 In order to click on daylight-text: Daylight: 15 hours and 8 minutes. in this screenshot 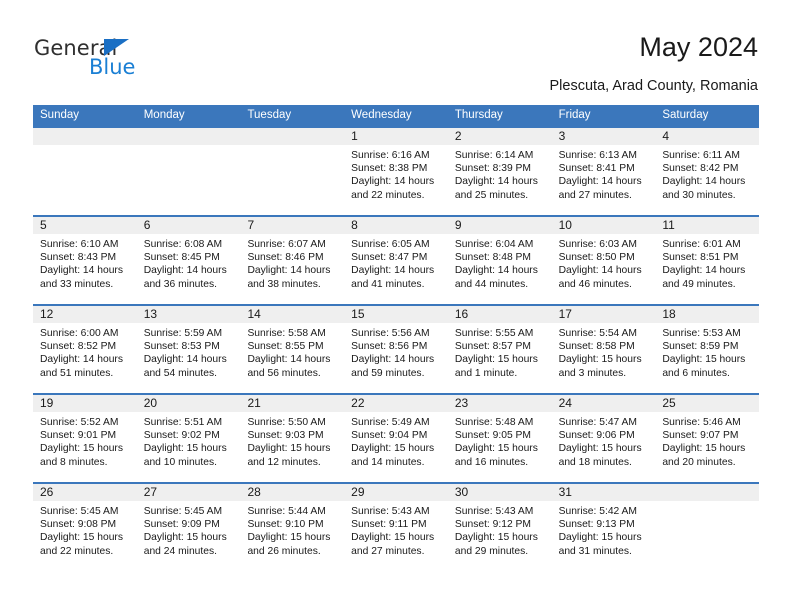, I will do `click(81, 455)`.